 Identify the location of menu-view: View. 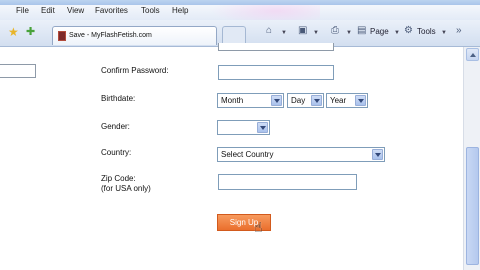
(75, 10).